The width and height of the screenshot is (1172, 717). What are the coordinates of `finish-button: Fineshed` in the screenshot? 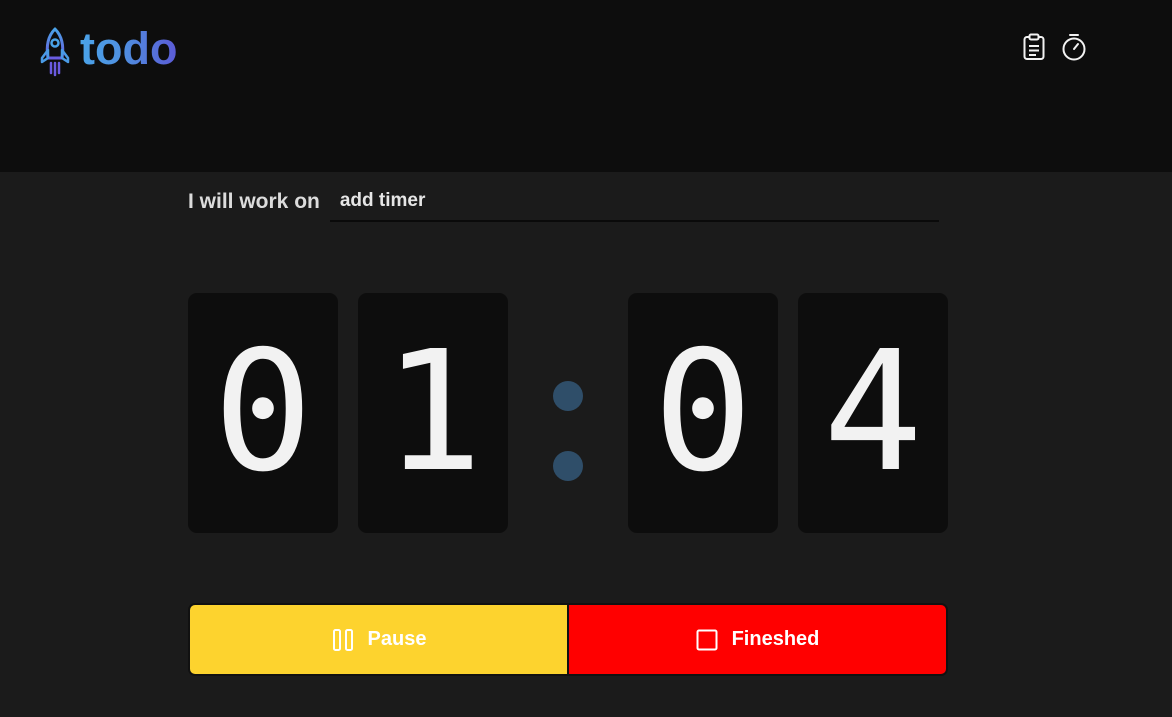 It's located at (757, 639).